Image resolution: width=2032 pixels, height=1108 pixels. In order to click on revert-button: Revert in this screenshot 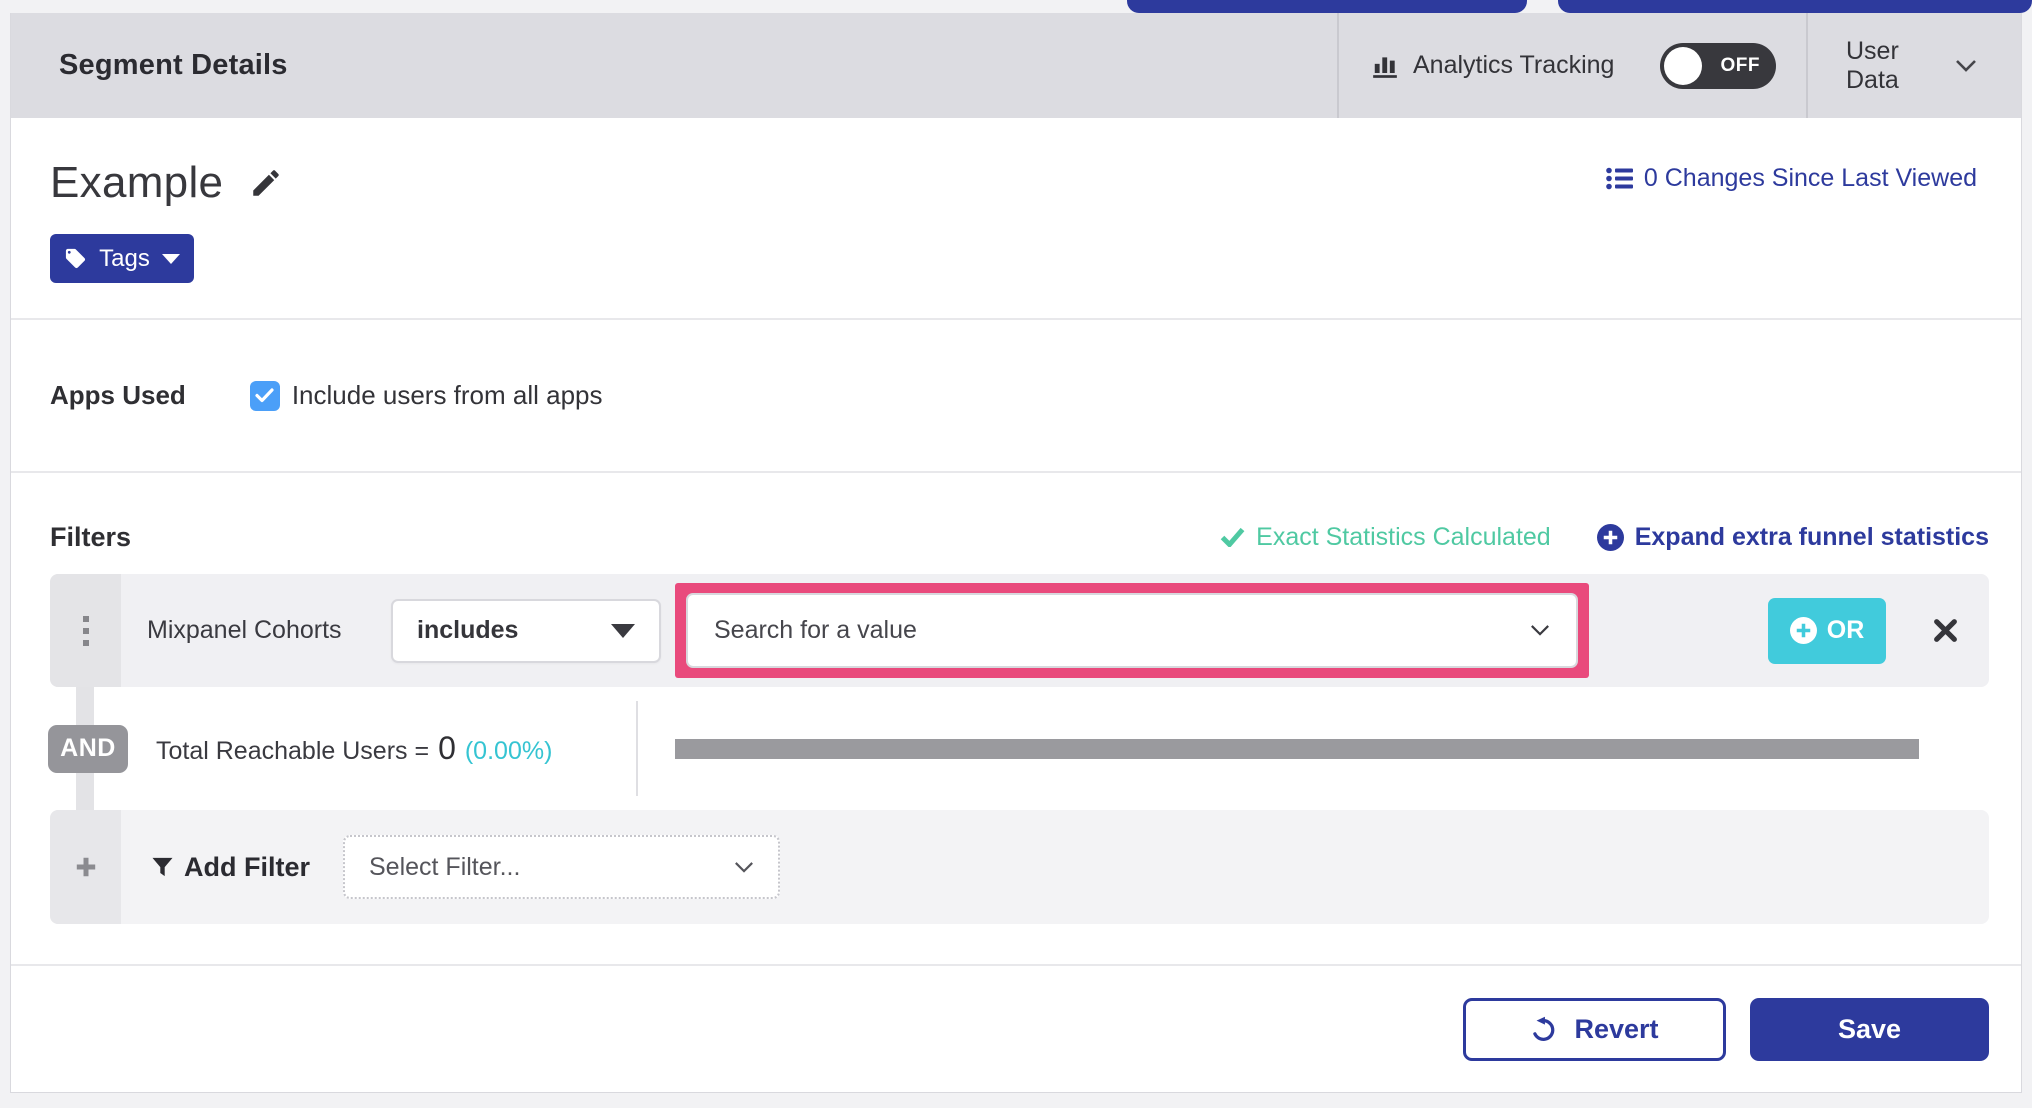, I will do `click(1594, 1029)`.